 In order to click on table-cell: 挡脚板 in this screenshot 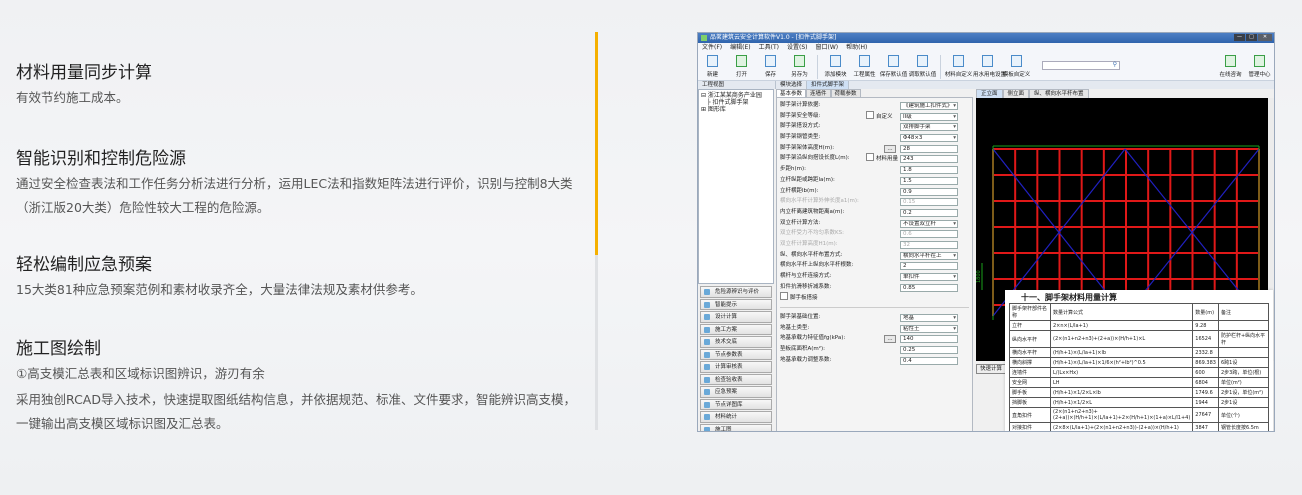, I will do `click(1030, 402)`.